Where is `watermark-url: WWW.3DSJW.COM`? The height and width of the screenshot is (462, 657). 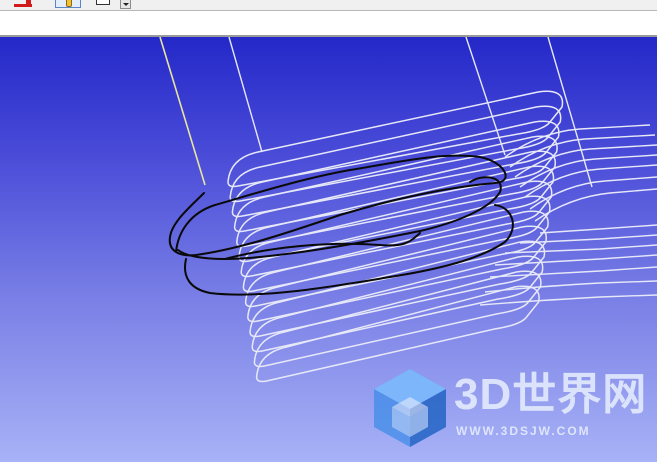 watermark-url: WWW.3DSJW.COM is located at coordinates (523, 431).